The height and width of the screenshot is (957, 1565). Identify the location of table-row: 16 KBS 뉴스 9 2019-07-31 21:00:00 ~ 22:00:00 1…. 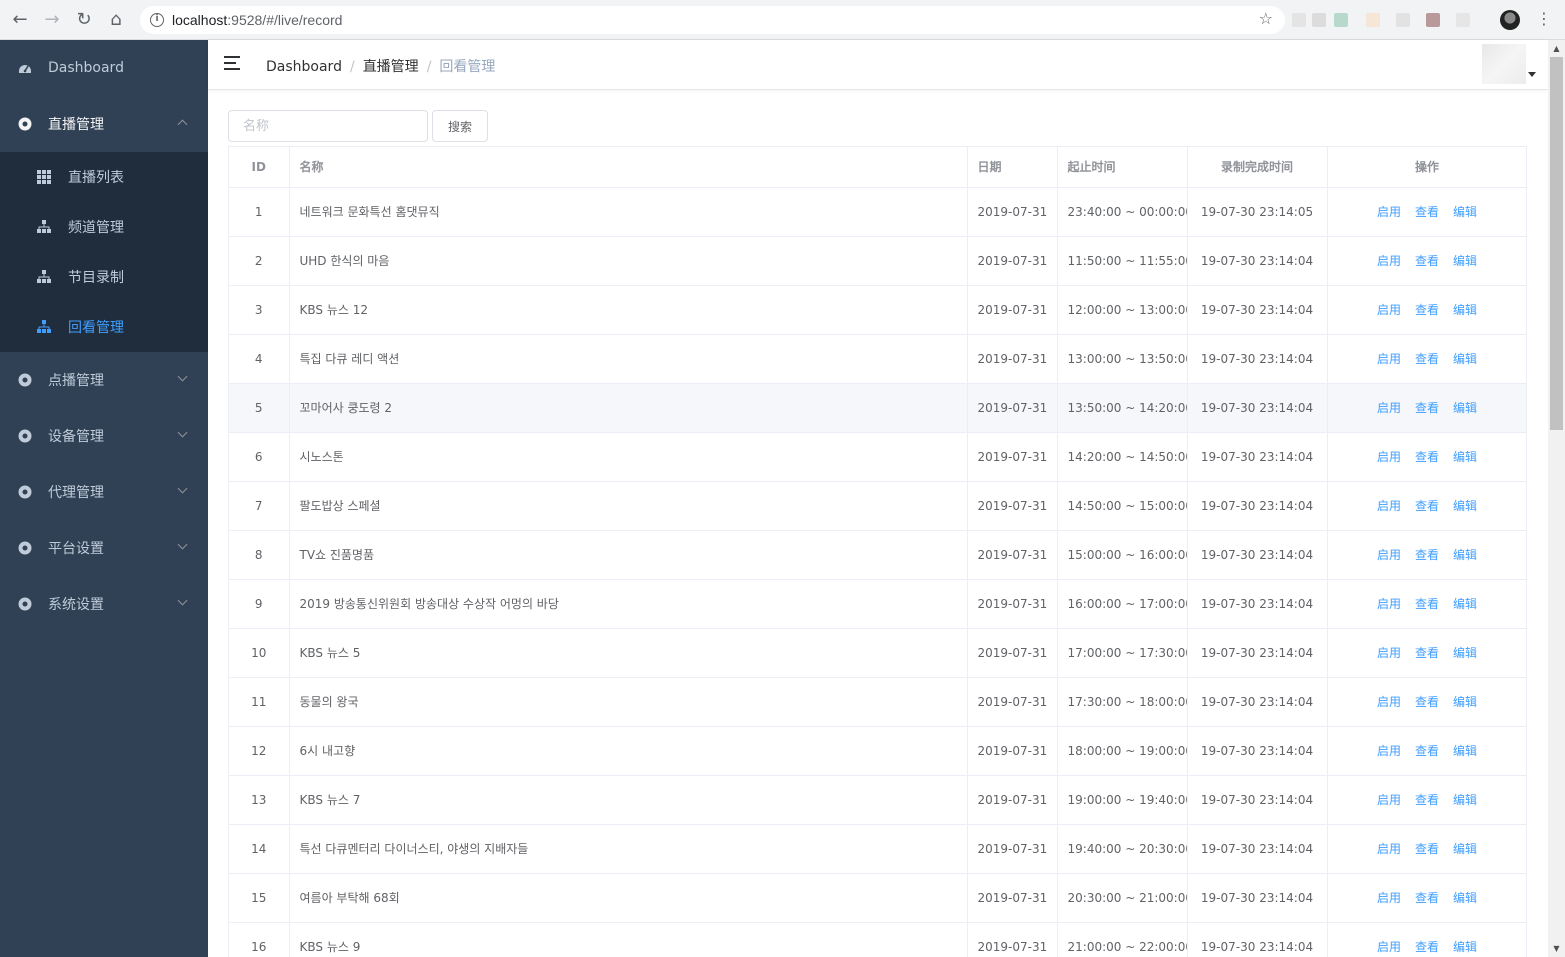
(877, 939).